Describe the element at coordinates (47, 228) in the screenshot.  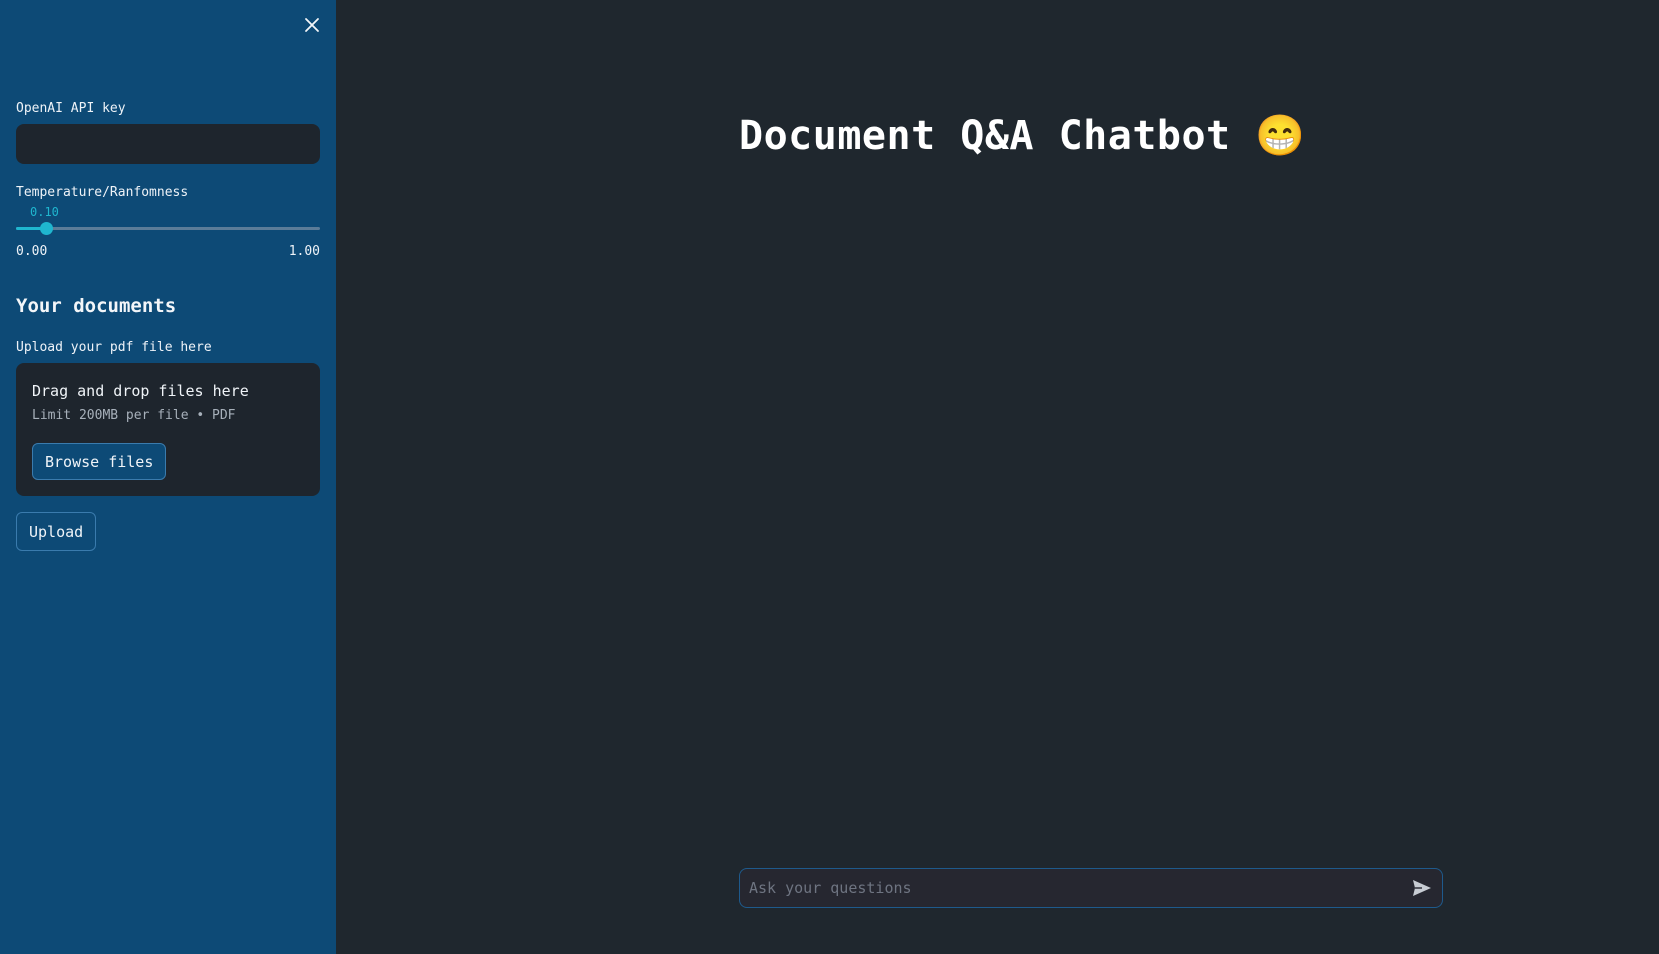
I see `temperature-slider-thumb` at that location.